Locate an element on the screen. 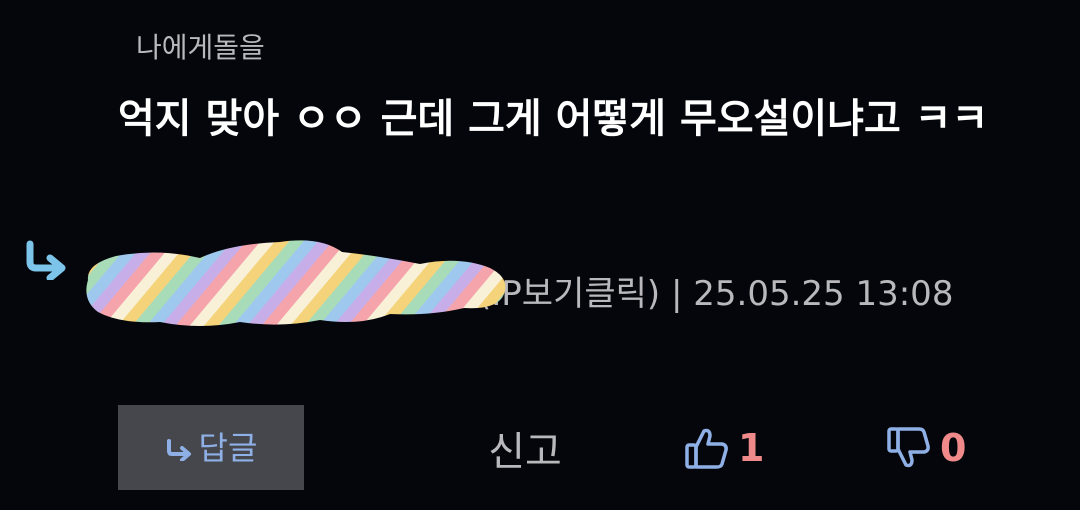 Image resolution: width=1080 pixels, height=510 pixels. comment-text: 억지 맞아 ㅇㅇ 근데 그게 어떻게 무오설이냐고 ㅋㅋ is located at coordinates (553, 119).